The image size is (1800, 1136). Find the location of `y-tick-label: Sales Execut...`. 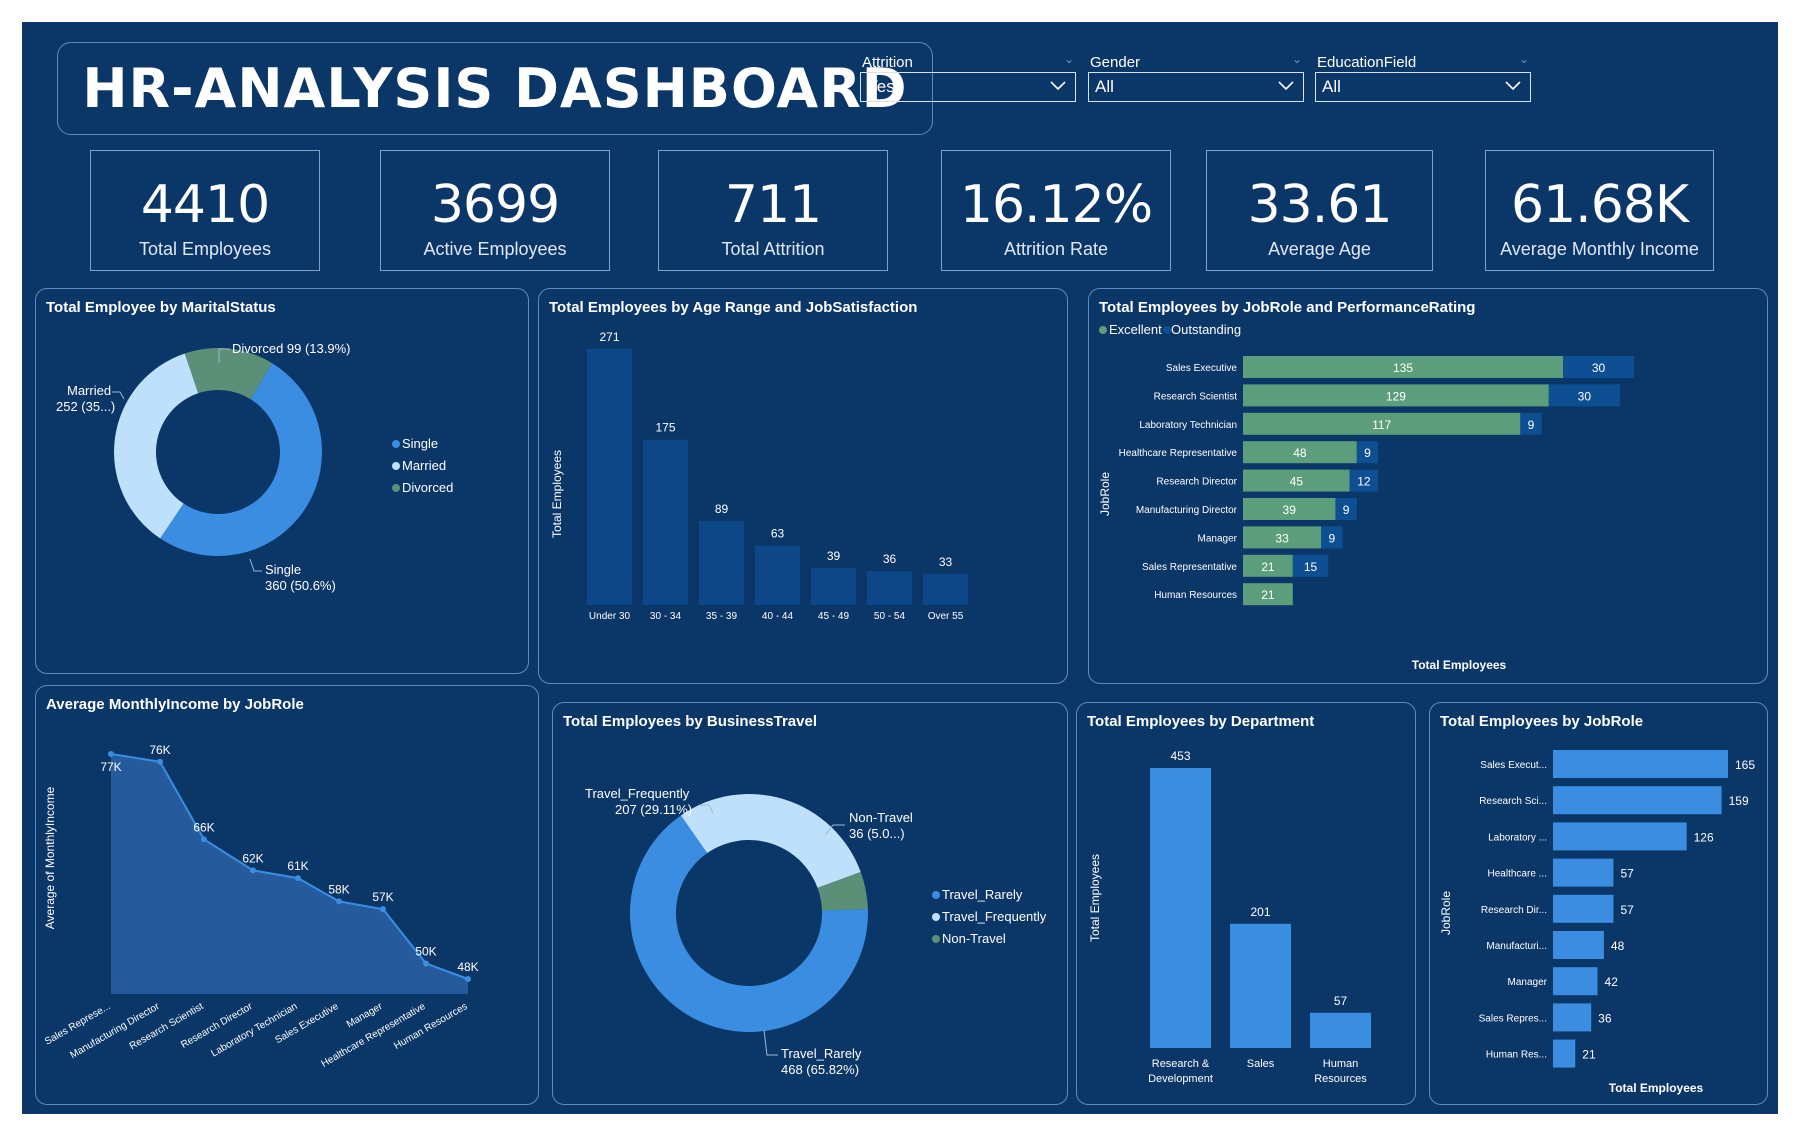

y-tick-label: Sales Execut... is located at coordinates (1513, 765).